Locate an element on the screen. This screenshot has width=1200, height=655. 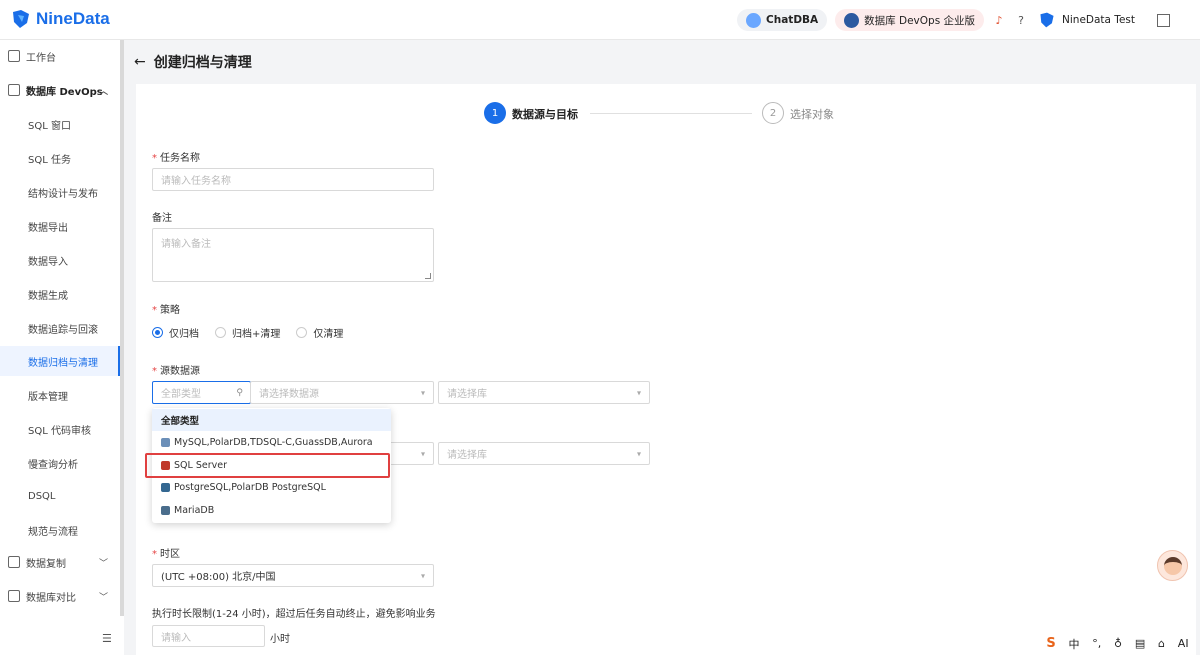
remark-label: 备注 is located at coordinates (162, 218).